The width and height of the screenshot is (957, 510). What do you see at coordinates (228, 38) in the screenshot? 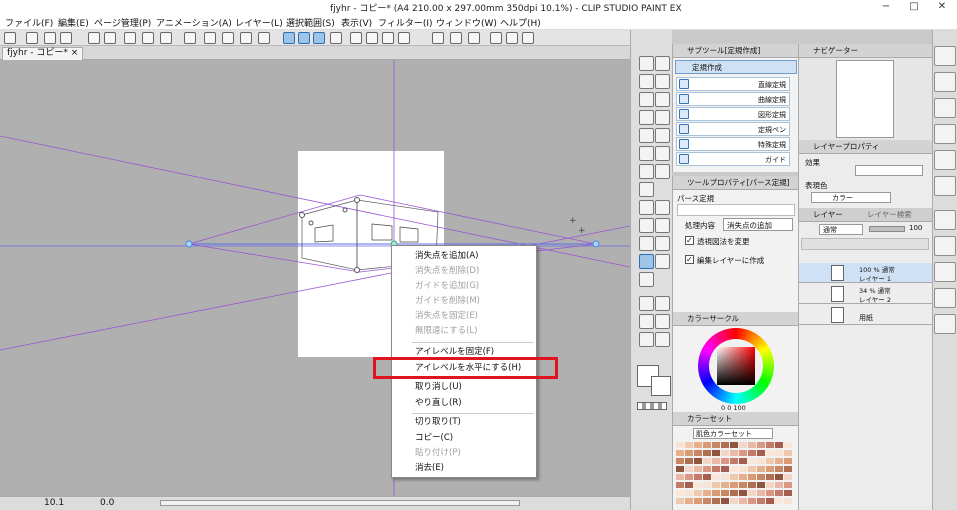
I see `fill-icon` at bounding box center [228, 38].